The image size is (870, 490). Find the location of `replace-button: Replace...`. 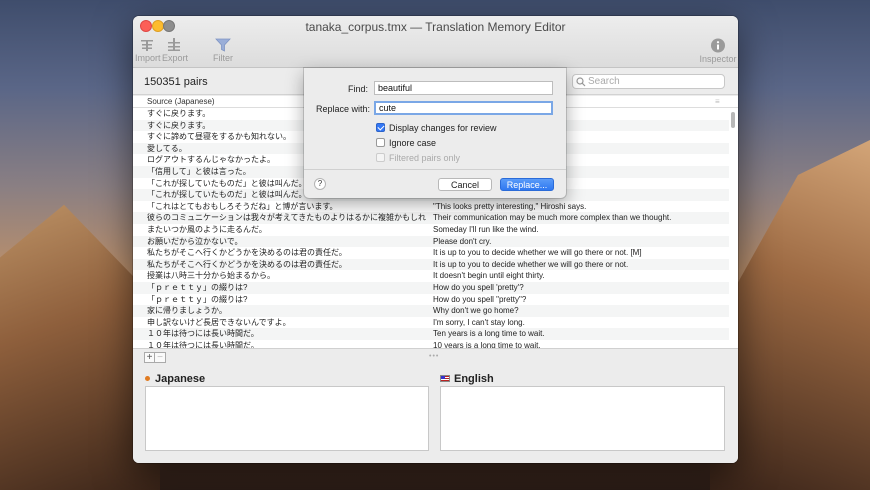

replace-button: Replace... is located at coordinates (527, 184).